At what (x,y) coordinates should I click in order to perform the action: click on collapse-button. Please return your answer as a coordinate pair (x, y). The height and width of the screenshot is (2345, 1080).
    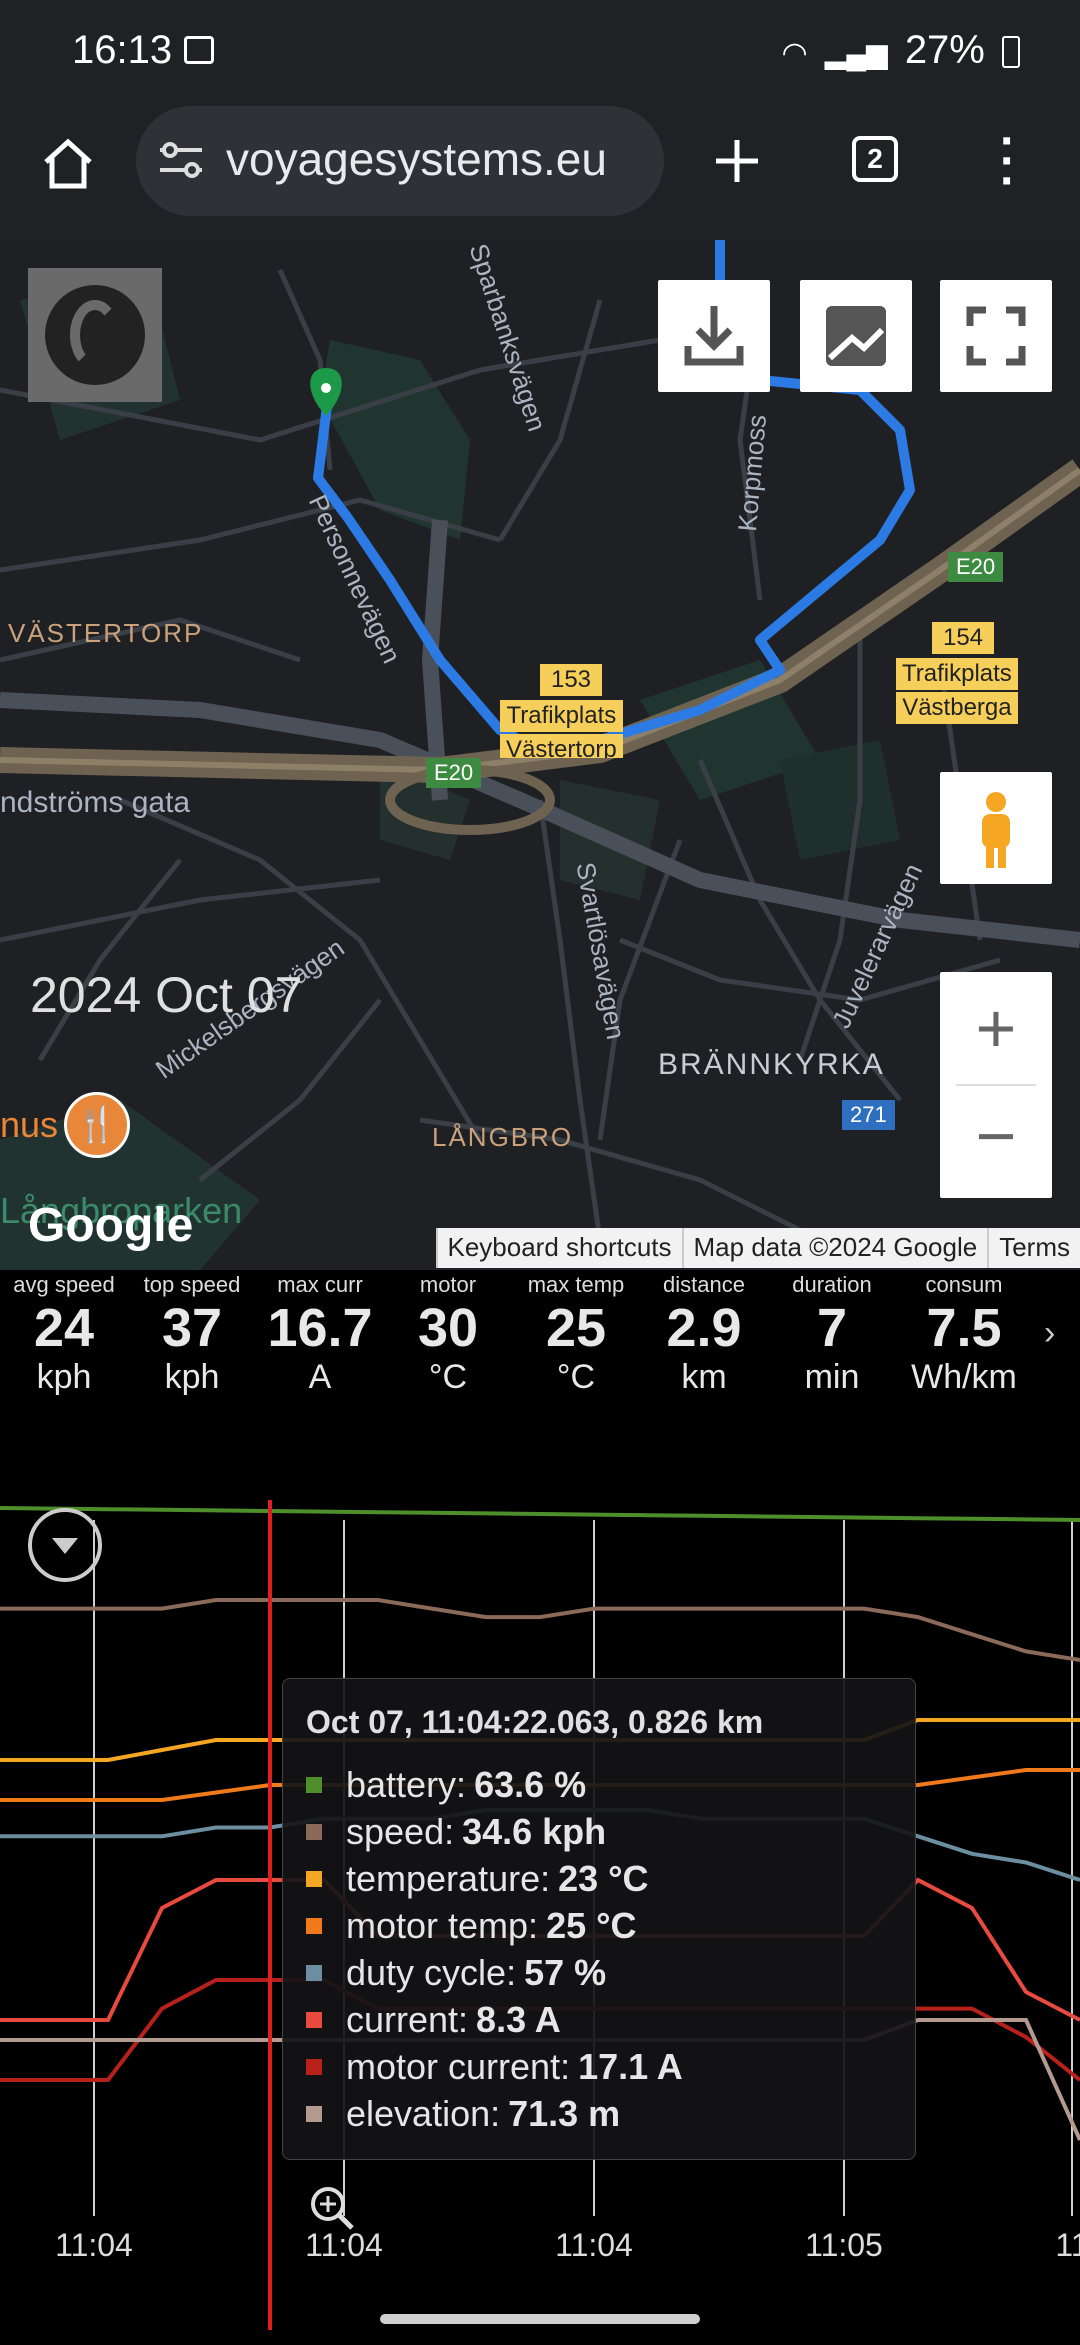
    Looking at the image, I should click on (65, 1545).